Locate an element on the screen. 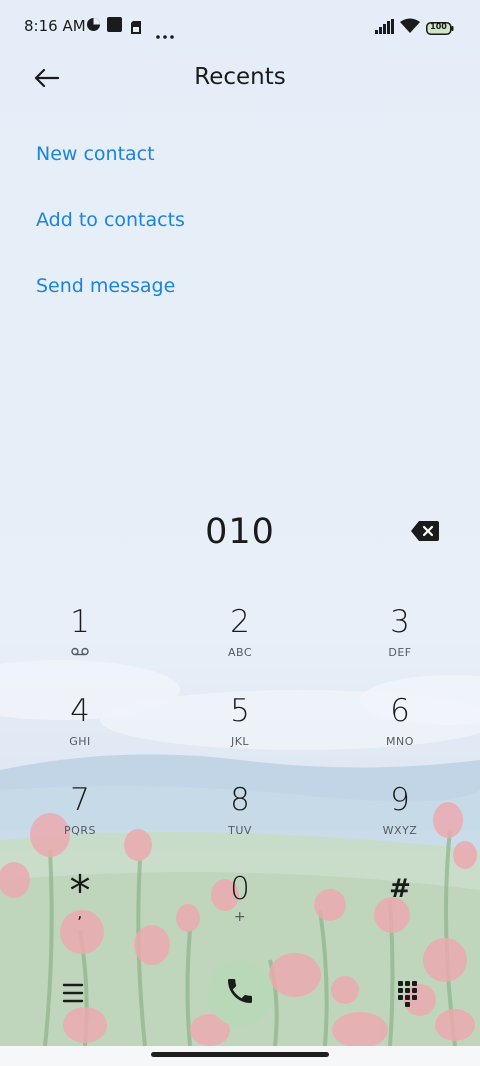 Image resolution: width=480 pixels, height=1066 pixels. signal-icon is located at coordinates (385, 28).